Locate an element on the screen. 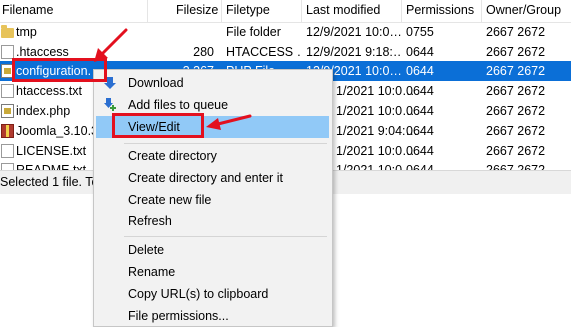 The height and width of the screenshot is (327, 571). menu-item-label: Refresh is located at coordinates (150, 221).